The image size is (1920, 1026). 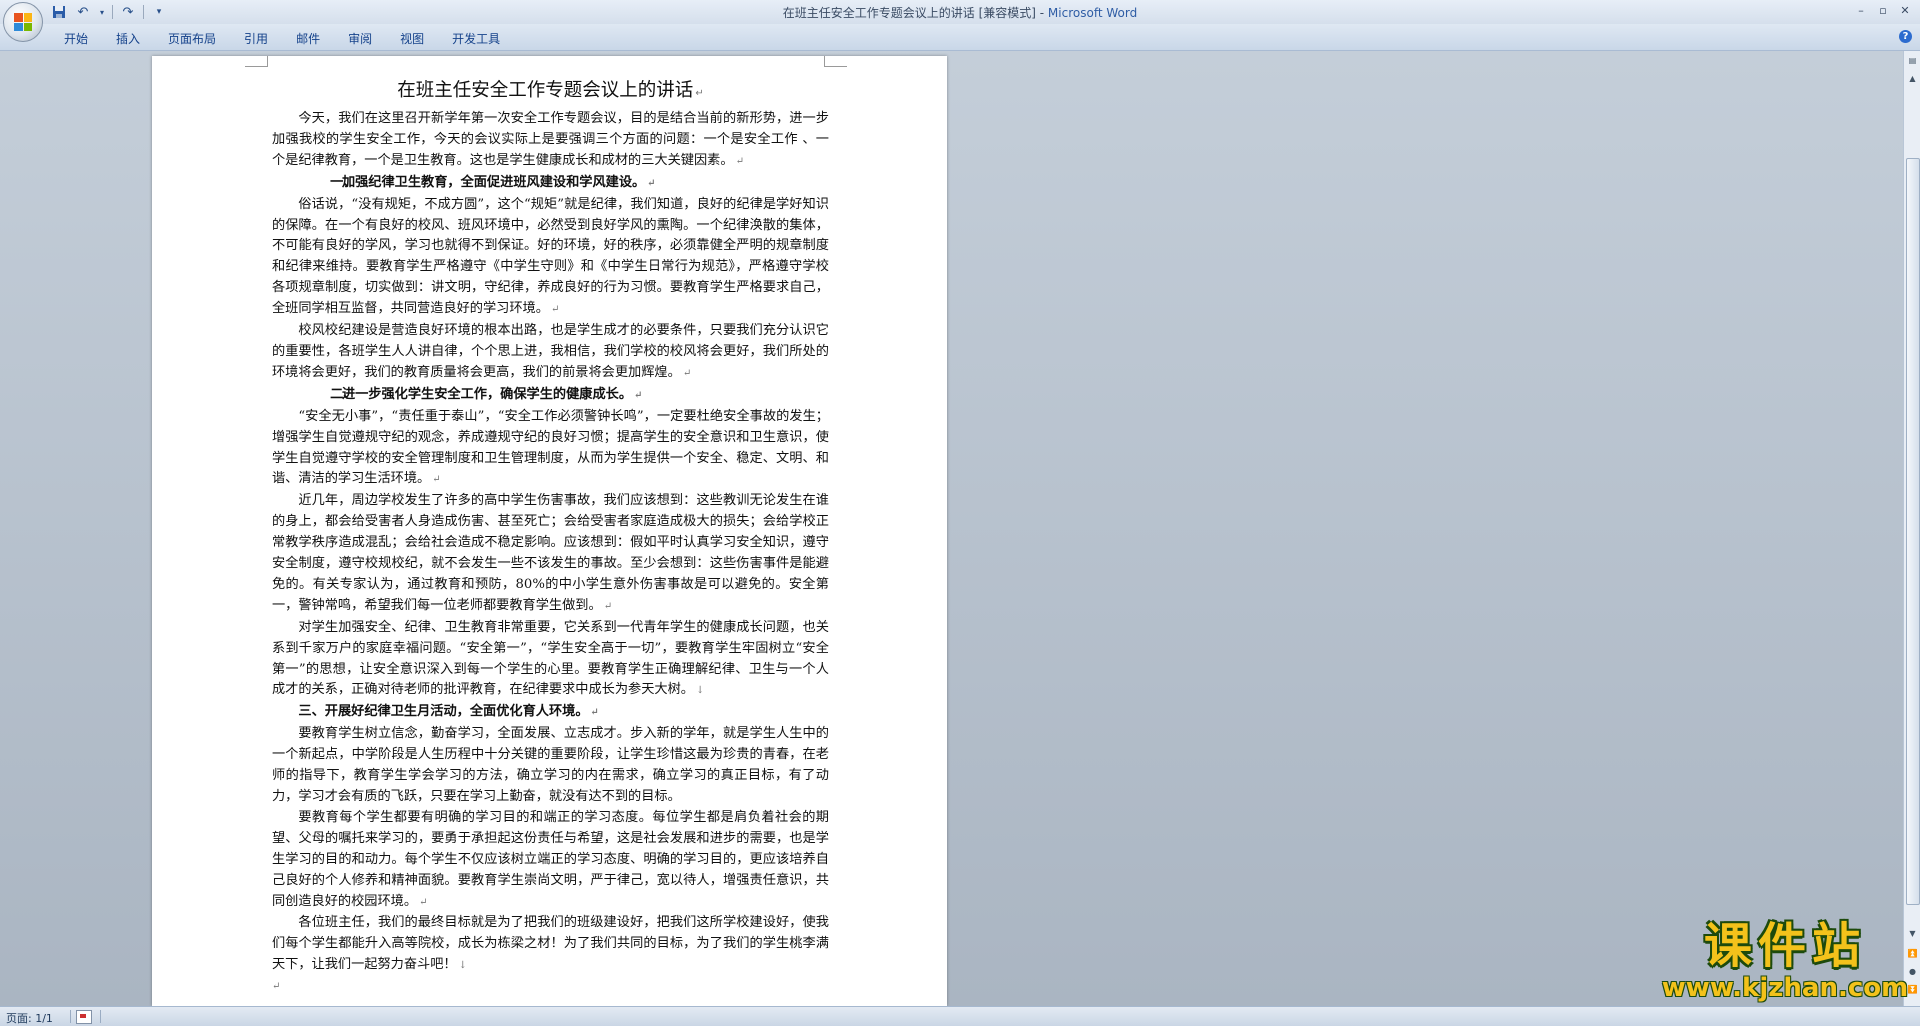 I want to click on section-heading: 二、进一步强化学生安全工作，确保学生的健康成长。 ↵, so click(x=550, y=396).